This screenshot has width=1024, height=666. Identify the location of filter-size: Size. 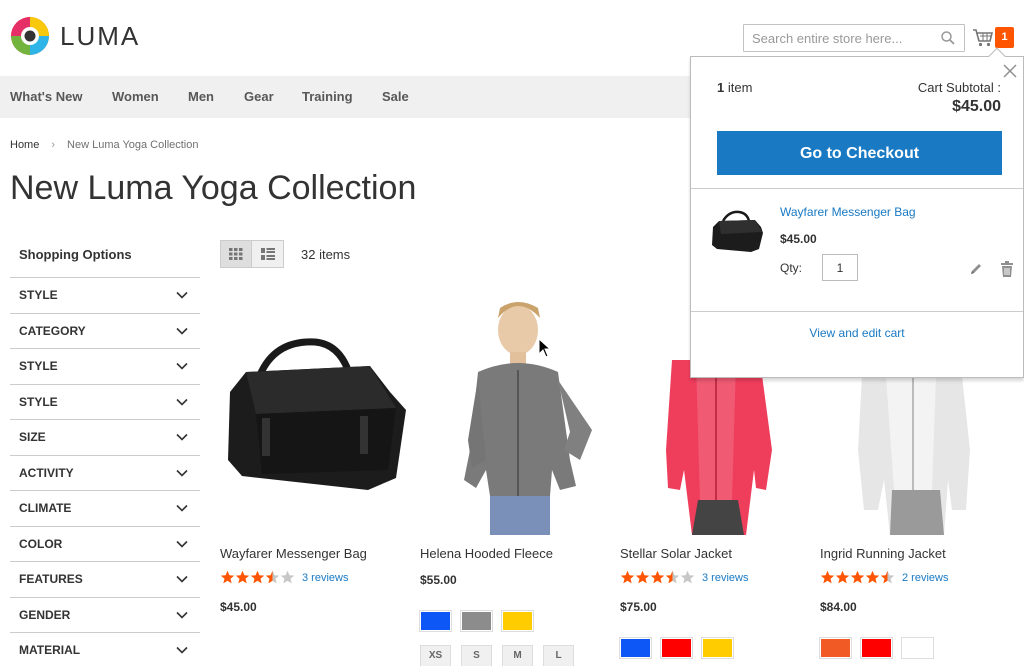
(105, 438).